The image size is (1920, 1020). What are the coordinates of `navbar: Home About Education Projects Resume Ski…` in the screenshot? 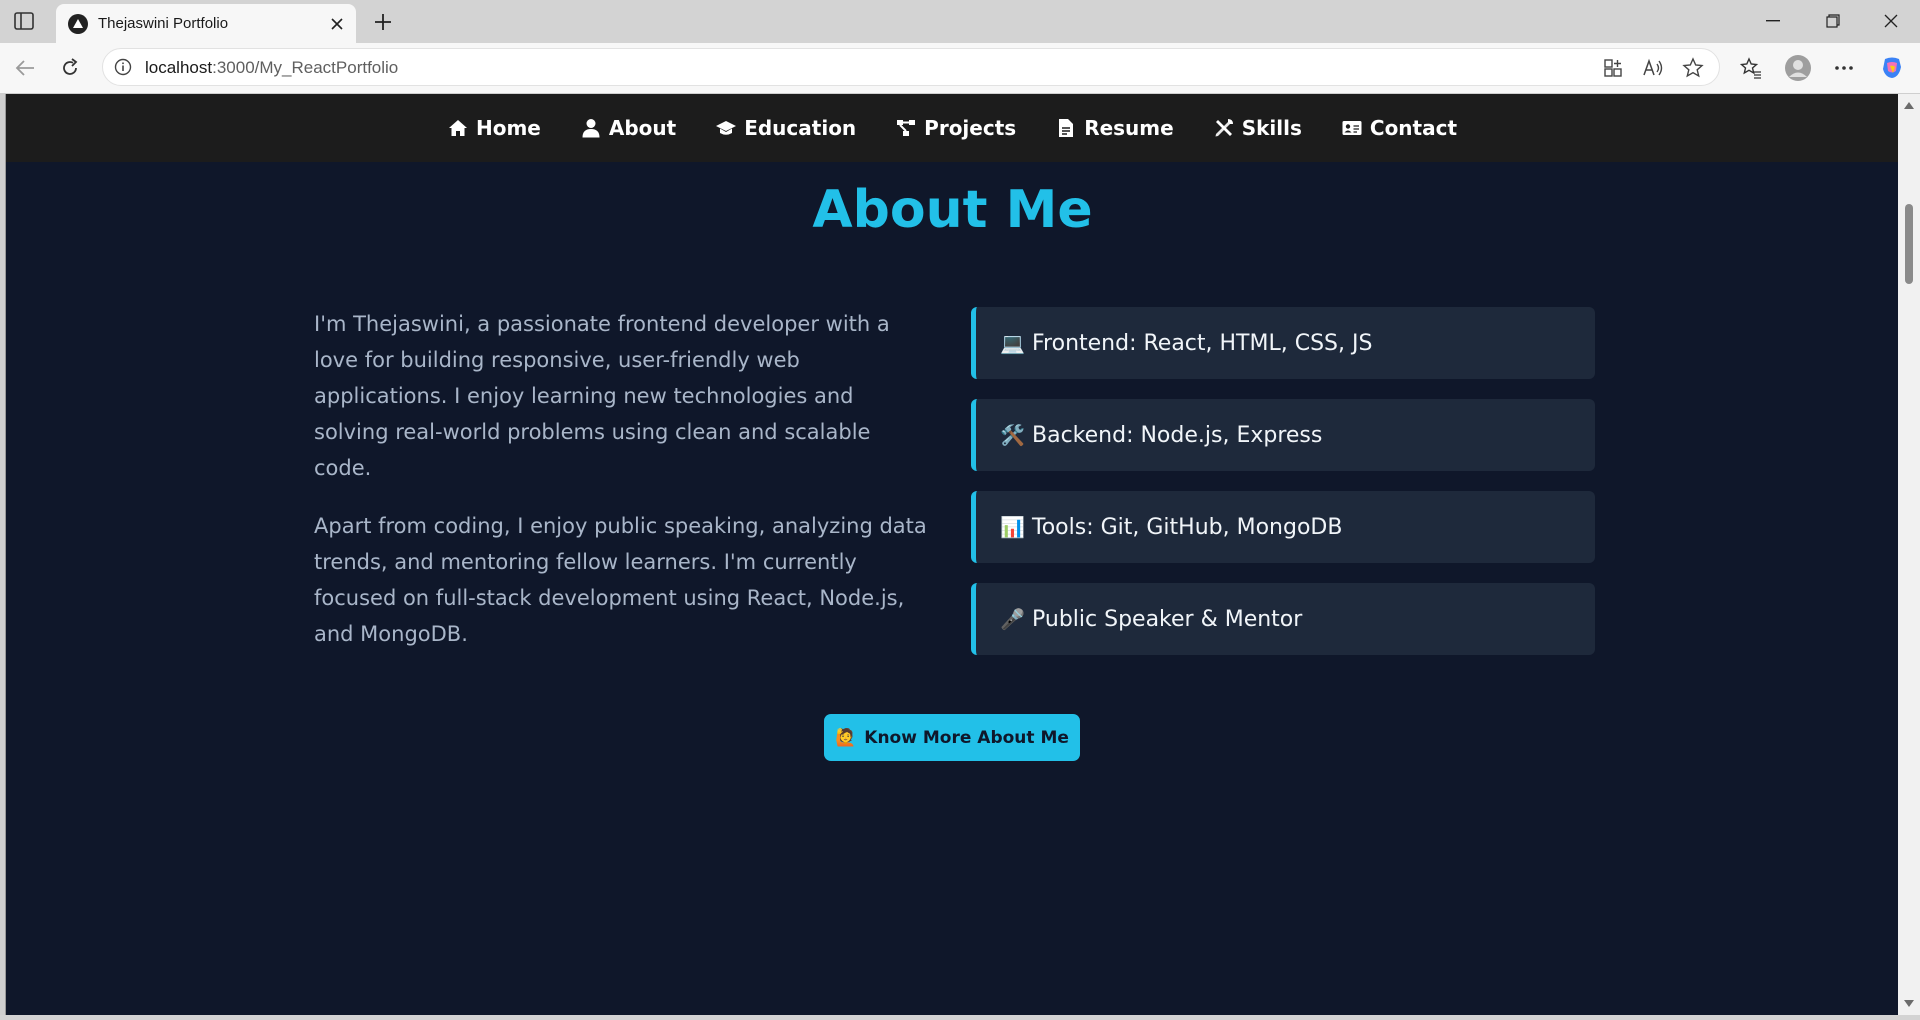 It's located at (952, 128).